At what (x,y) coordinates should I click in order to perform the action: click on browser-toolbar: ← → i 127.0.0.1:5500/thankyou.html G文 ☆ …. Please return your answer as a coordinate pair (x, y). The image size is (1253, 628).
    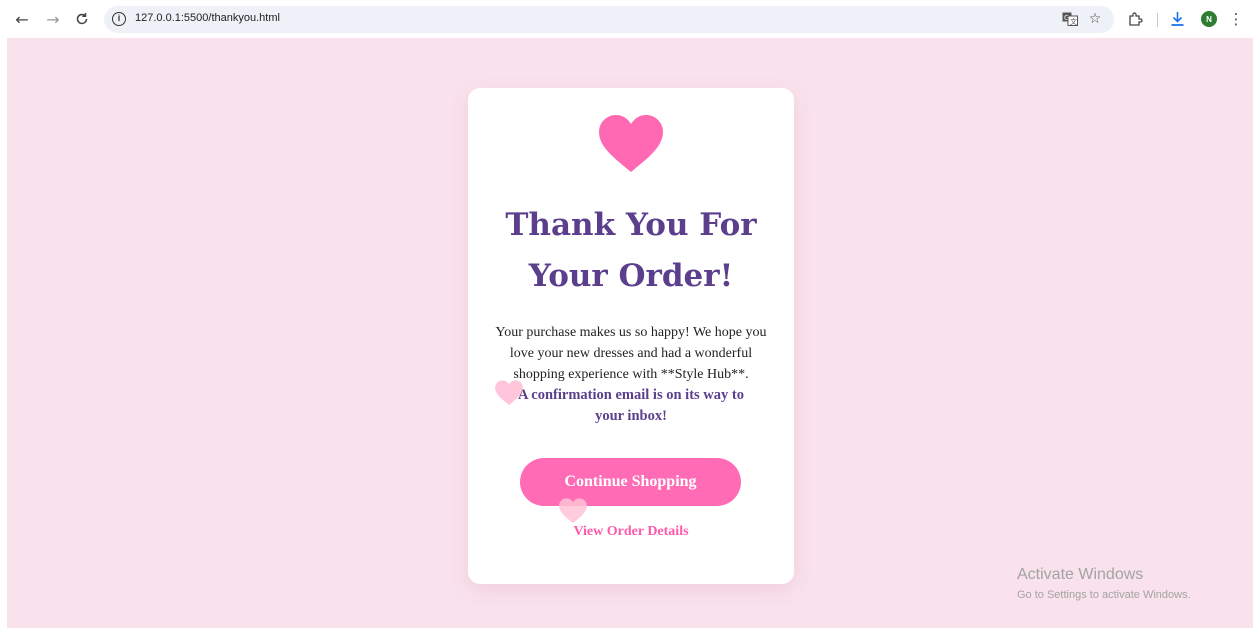
    Looking at the image, I should click on (626, 19).